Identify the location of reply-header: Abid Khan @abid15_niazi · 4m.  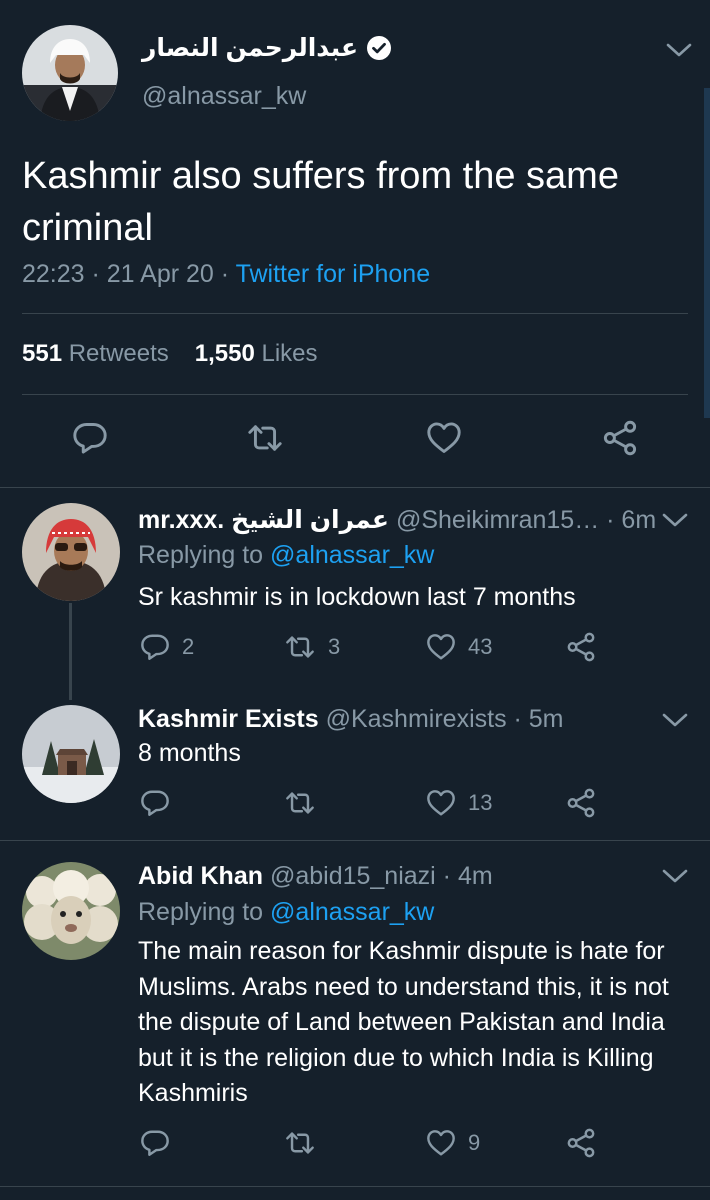
(315, 876).